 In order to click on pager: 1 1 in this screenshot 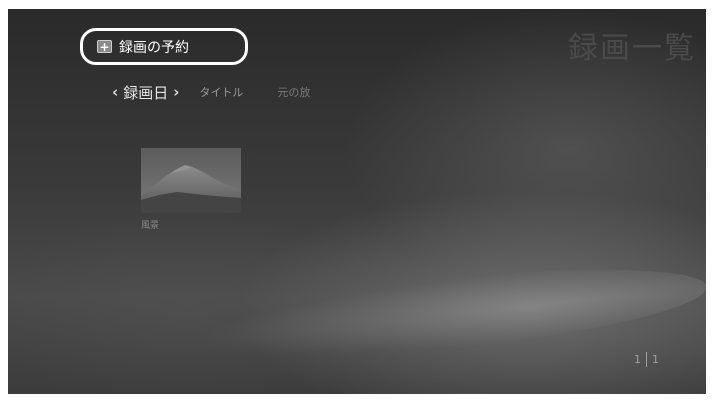, I will do `click(646, 359)`.